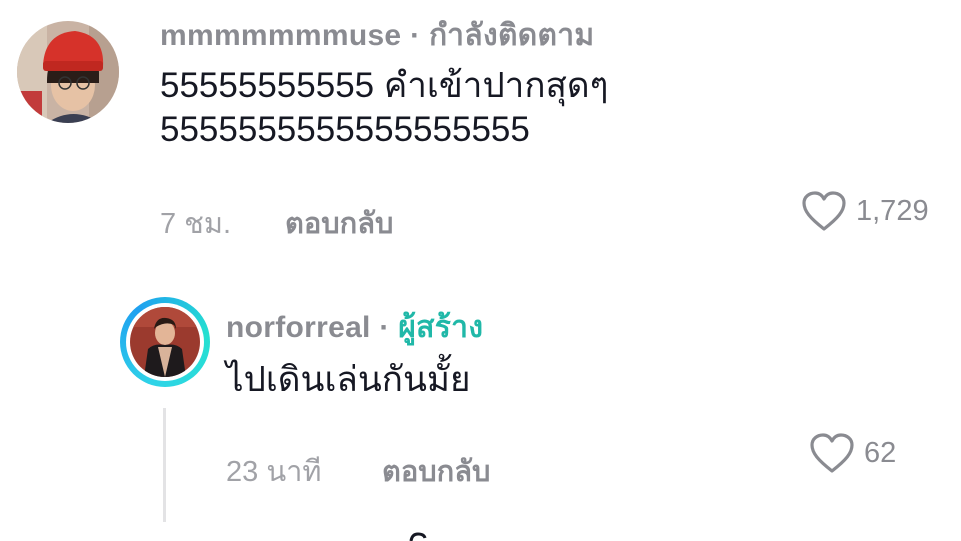 Image resolution: width=961 pixels, height=541 pixels. What do you see at coordinates (384, 85) in the screenshot?
I see `comment-text-line: 55555555555 คำเข้าปากสุดๆ` at bounding box center [384, 85].